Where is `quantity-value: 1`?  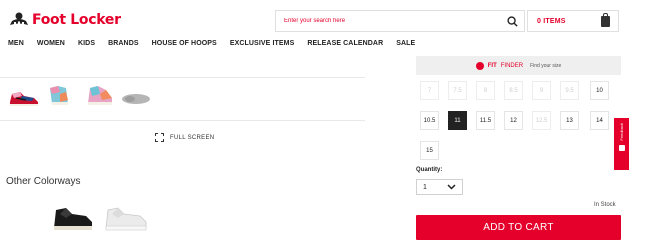
quantity-value: 1 is located at coordinates (425, 187).